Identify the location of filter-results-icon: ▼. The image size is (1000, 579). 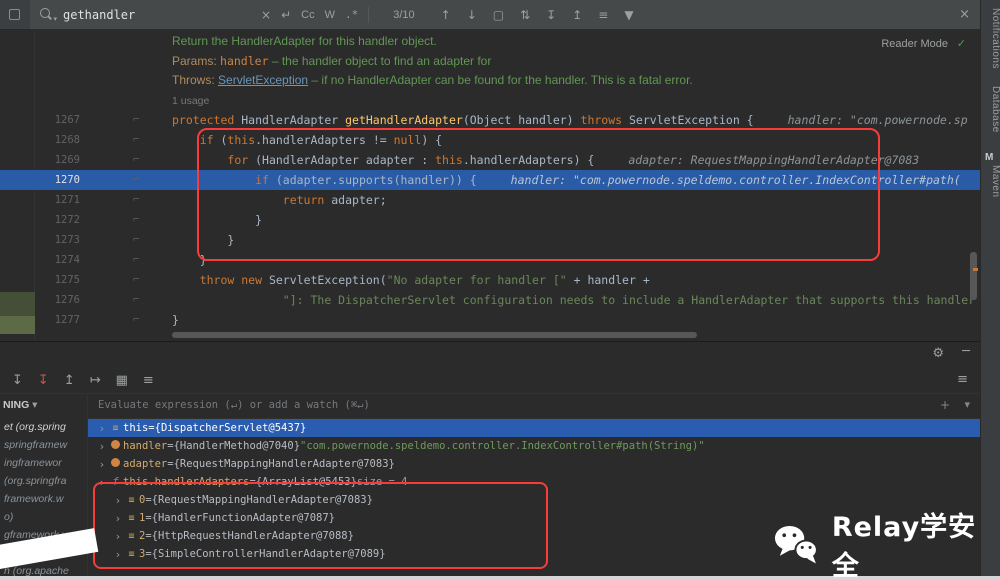
(628, 15).